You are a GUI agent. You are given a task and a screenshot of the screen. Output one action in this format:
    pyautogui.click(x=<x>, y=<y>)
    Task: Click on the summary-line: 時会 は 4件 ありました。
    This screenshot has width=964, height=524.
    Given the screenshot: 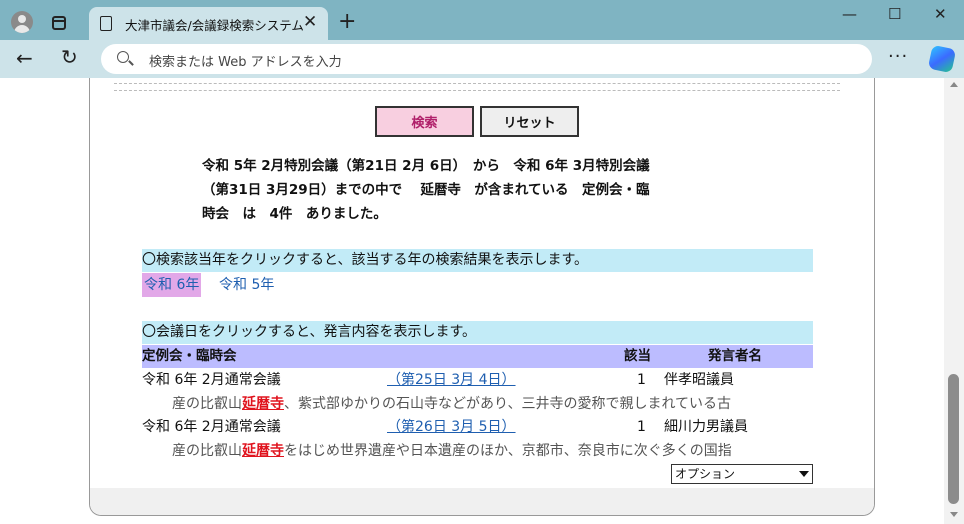 What is the action you would take?
    pyautogui.click(x=294, y=214)
    